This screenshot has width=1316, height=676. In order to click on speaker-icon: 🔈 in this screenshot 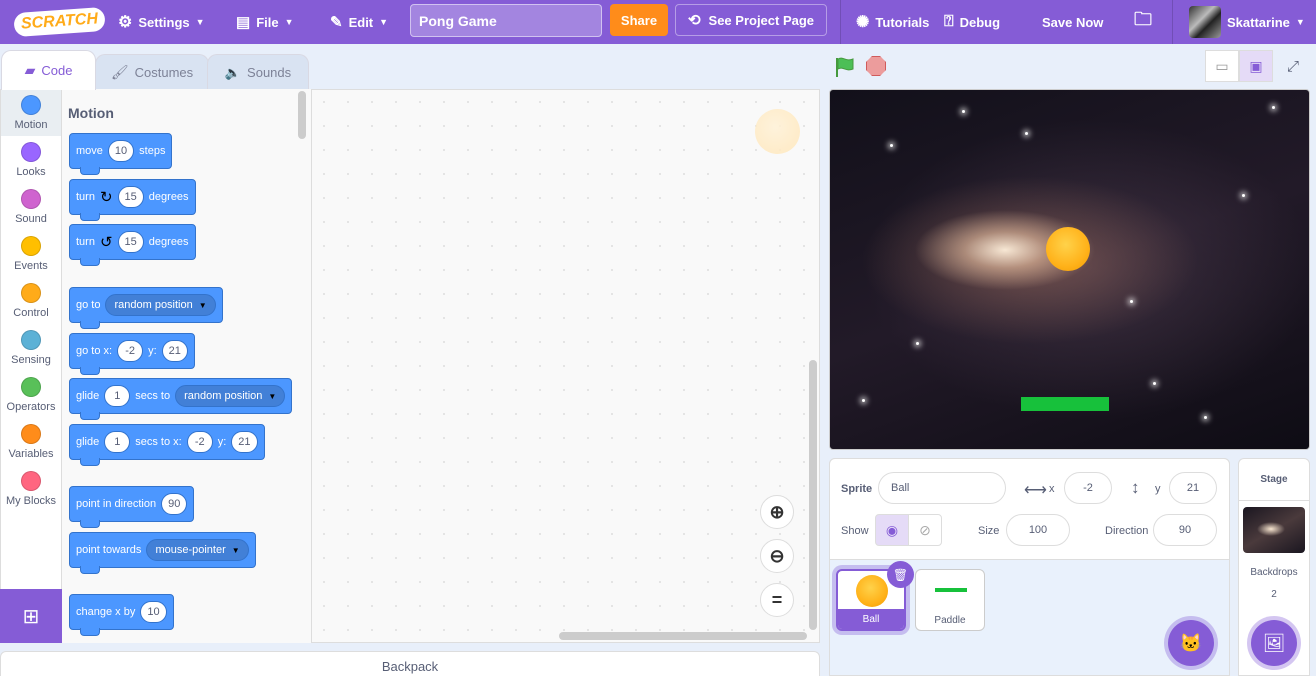, I will do `click(233, 72)`.